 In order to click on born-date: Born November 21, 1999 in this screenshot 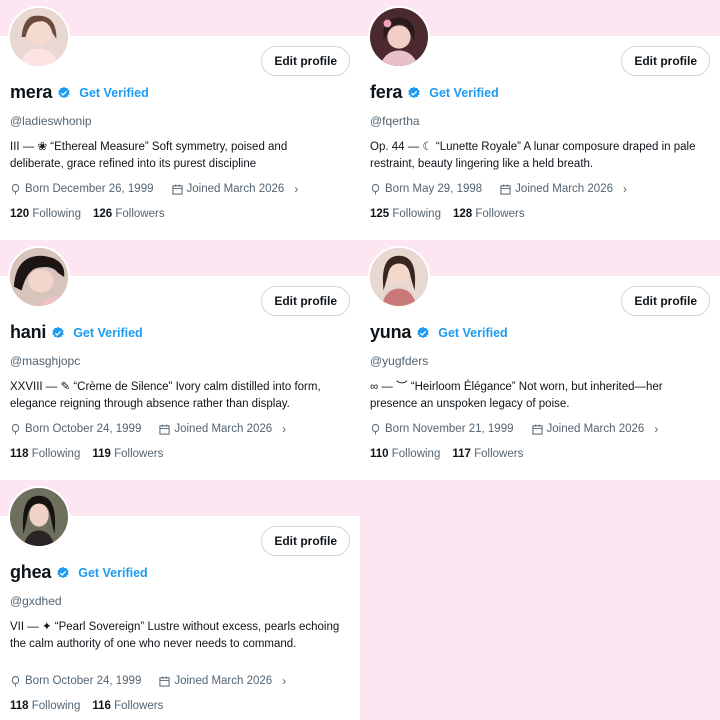, I will do `click(449, 429)`.